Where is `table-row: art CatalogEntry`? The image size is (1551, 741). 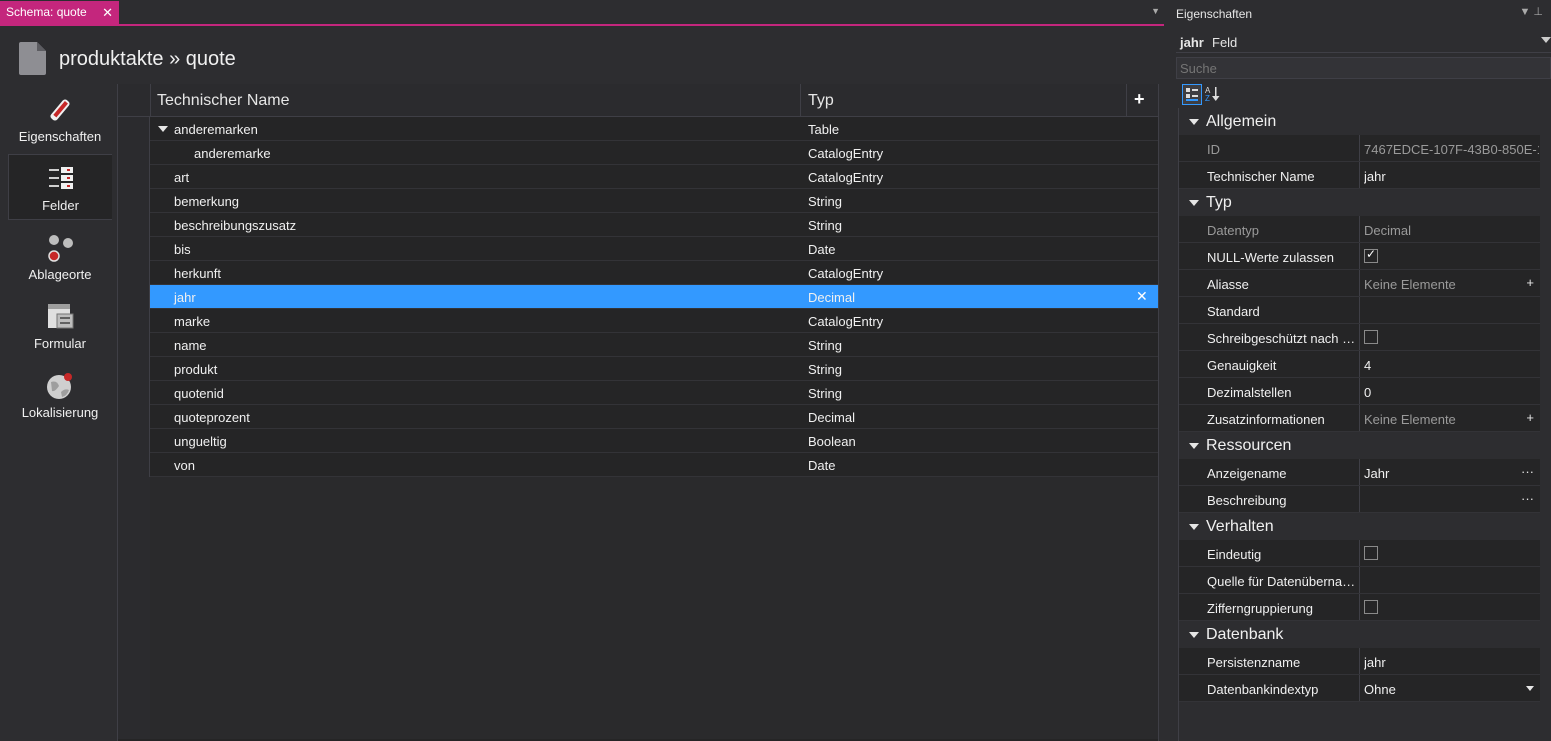 table-row: art CatalogEntry is located at coordinates (638, 177).